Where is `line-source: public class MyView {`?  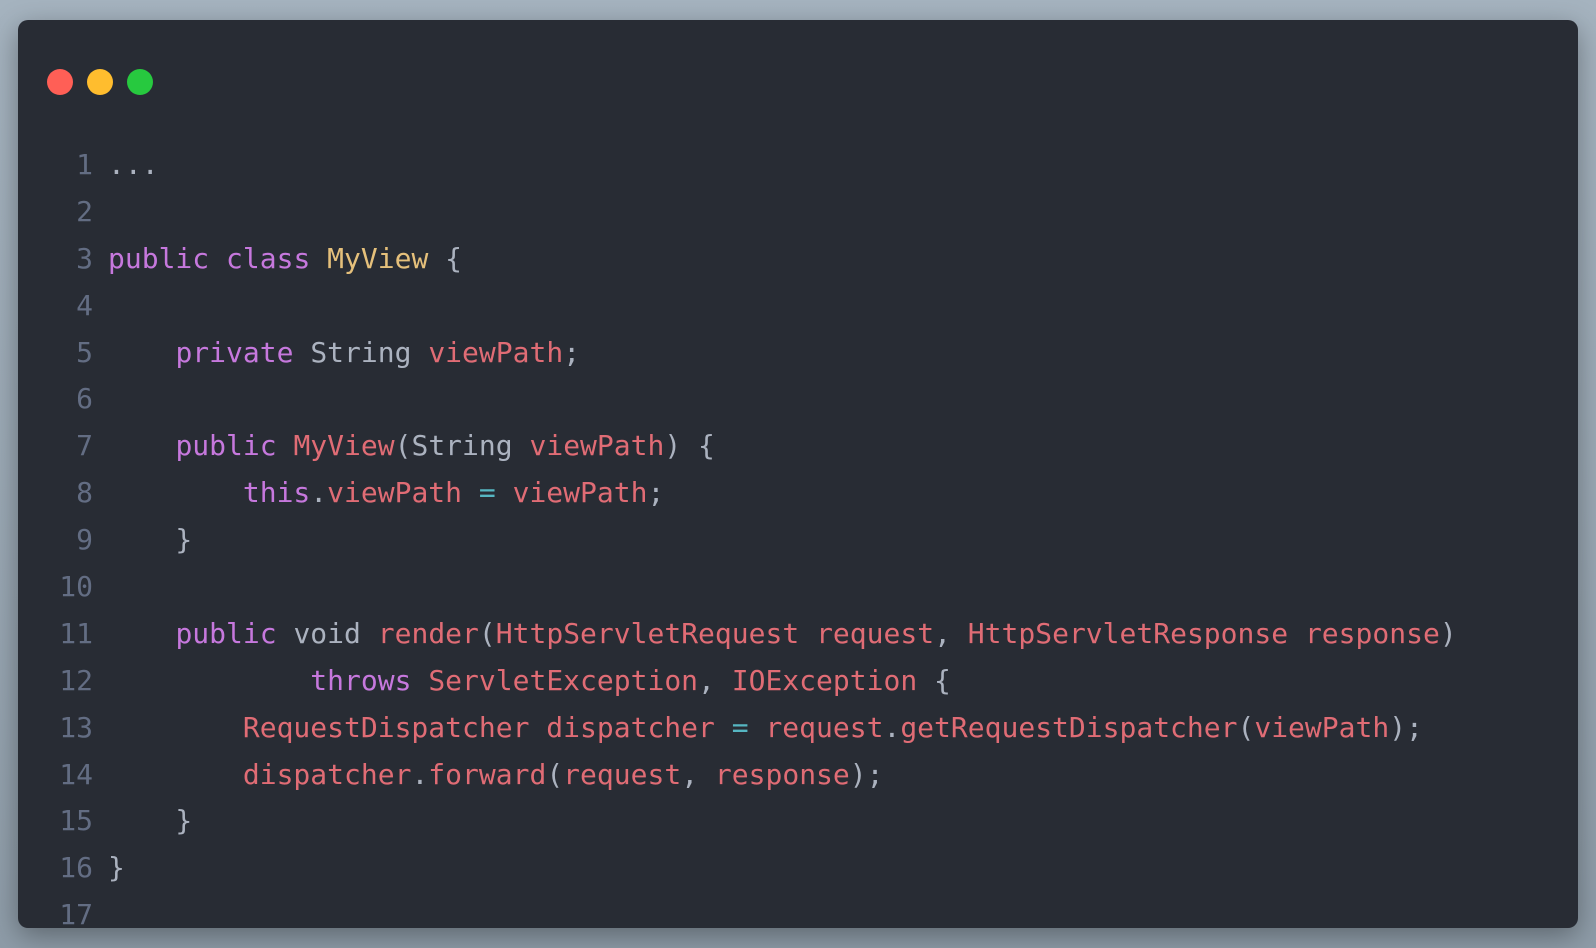
line-source: public class MyView { is located at coordinates (285, 259).